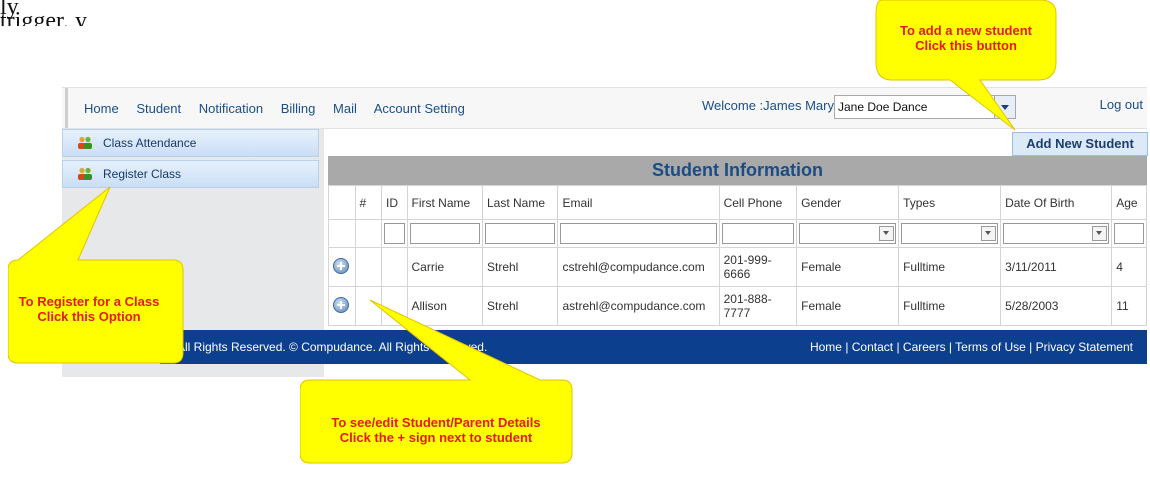 This screenshot has height=485, width=1150. Describe the element at coordinates (341, 265) in the screenshot. I see `expand-plus-icon` at that location.